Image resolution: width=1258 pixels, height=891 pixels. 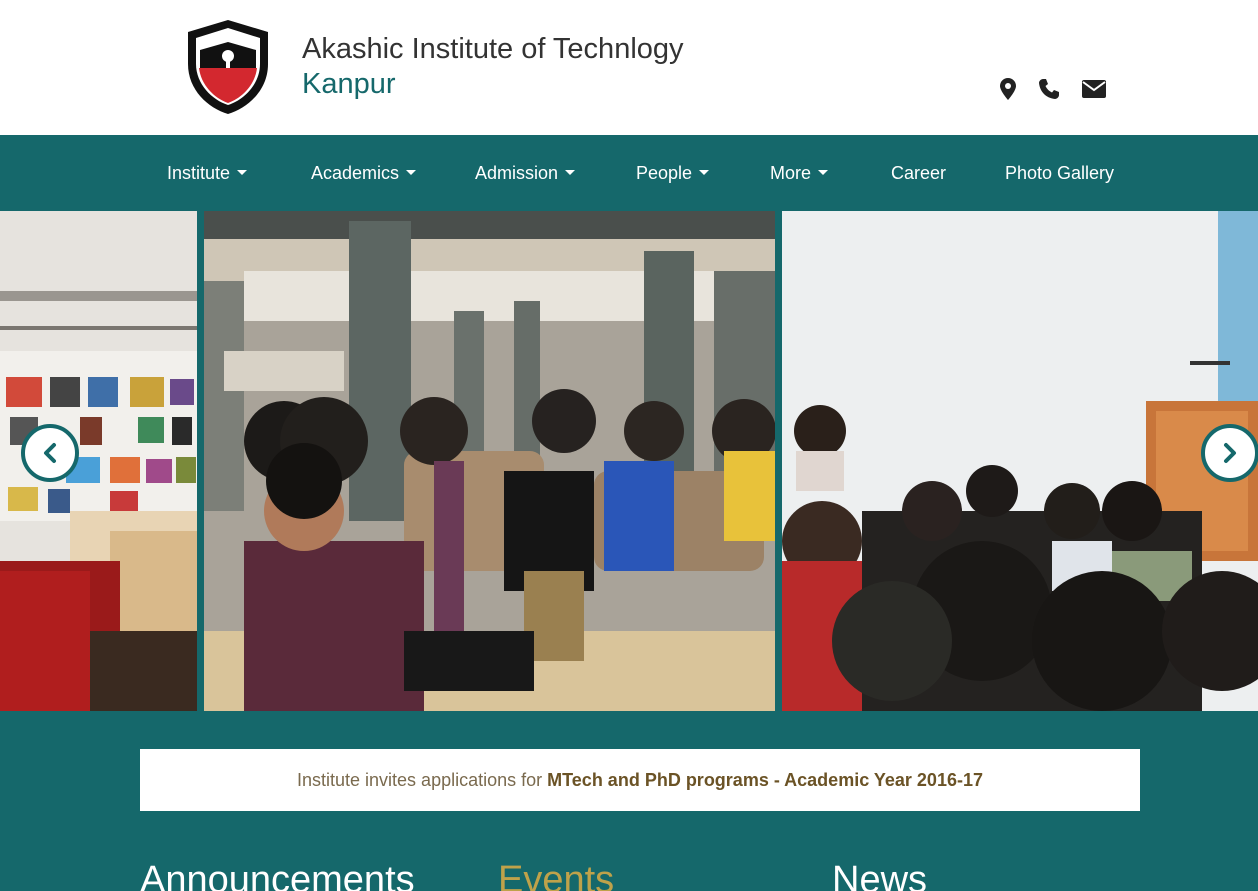 What do you see at coordinates (517, 173) in the screenshot?
I see `nav-item-label: Admission` at bounding box center [517, 173].